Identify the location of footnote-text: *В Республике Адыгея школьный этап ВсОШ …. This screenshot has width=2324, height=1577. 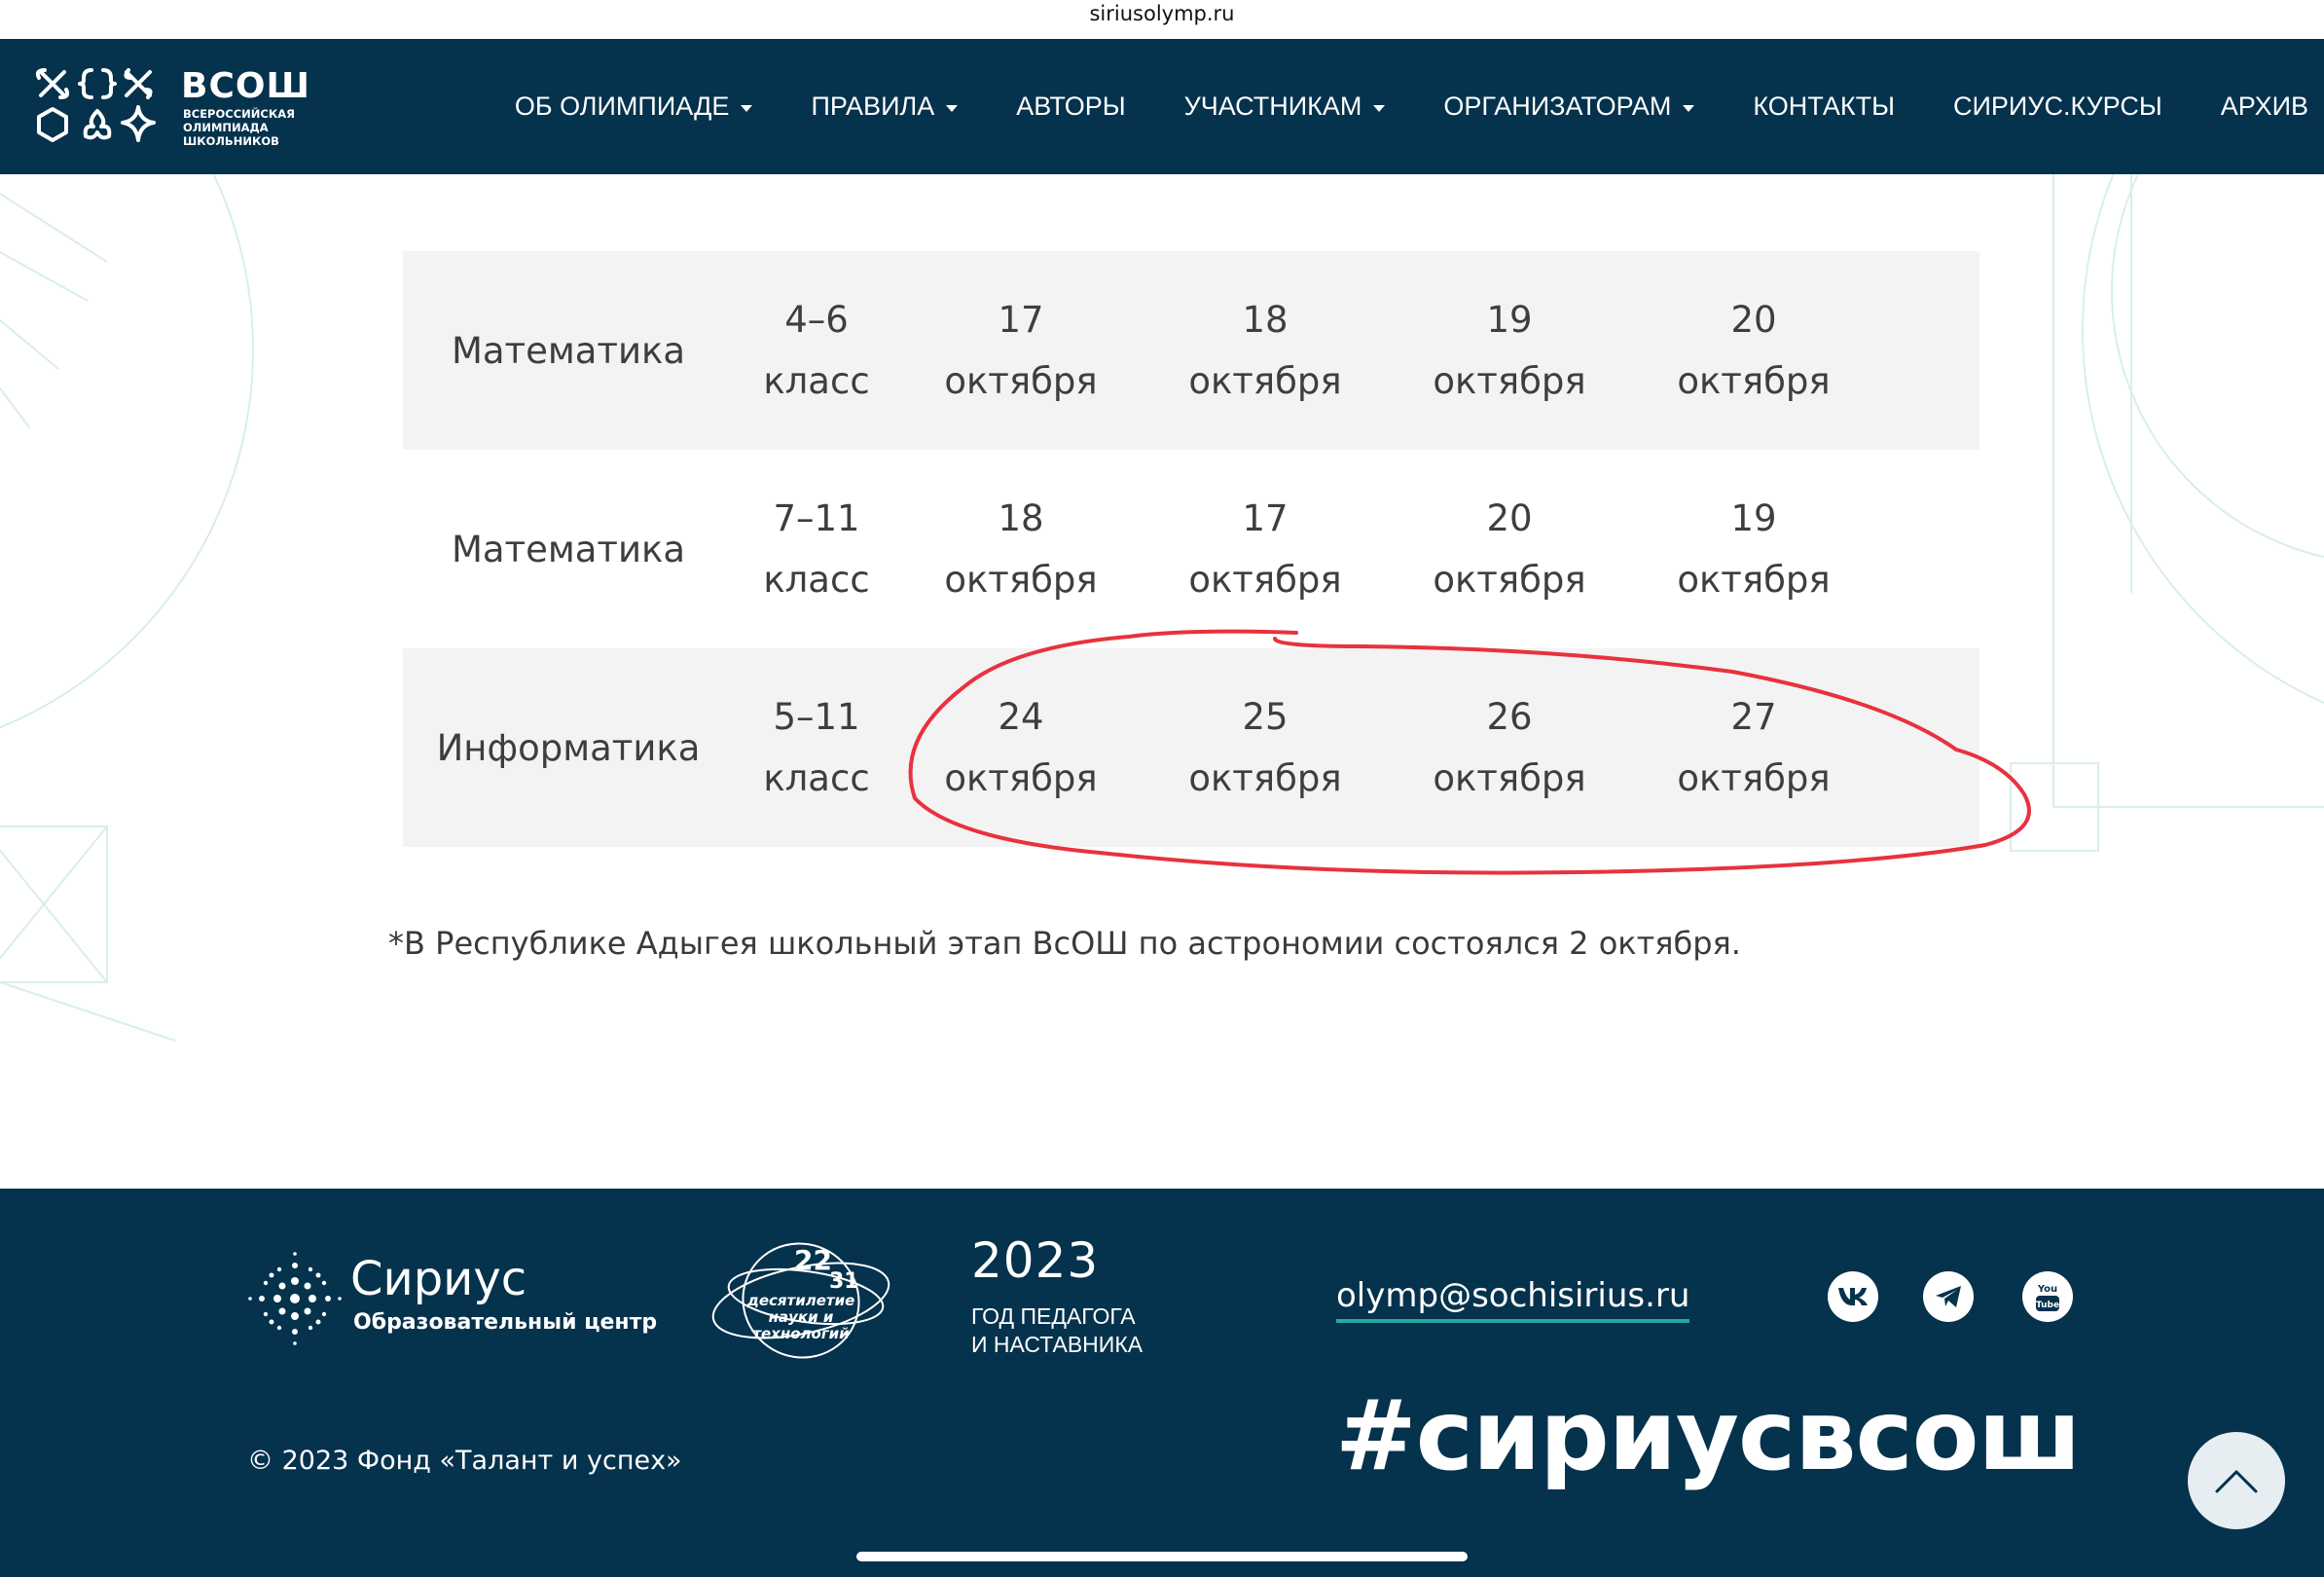
(1064, 943).